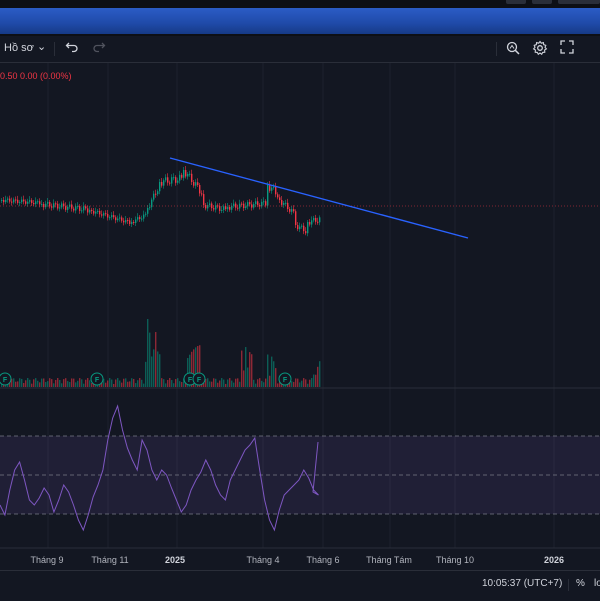  I want to click on trend-line, so click(319, 198).